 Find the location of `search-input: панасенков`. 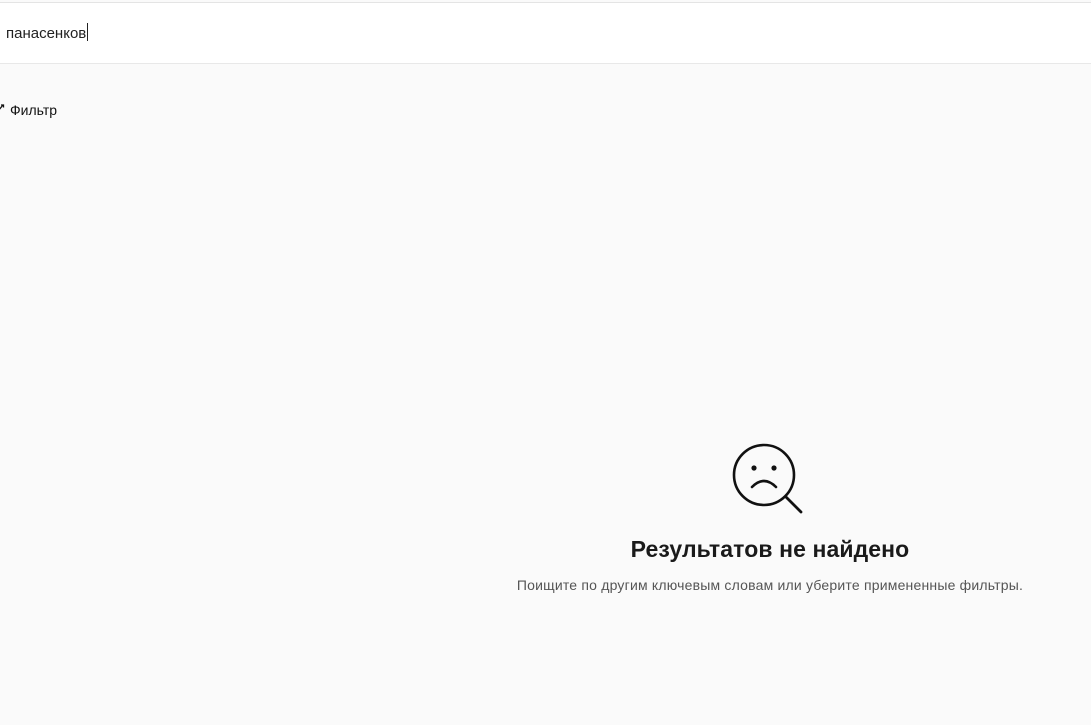

search-input: панасенков is located at coordinates (47, 33).